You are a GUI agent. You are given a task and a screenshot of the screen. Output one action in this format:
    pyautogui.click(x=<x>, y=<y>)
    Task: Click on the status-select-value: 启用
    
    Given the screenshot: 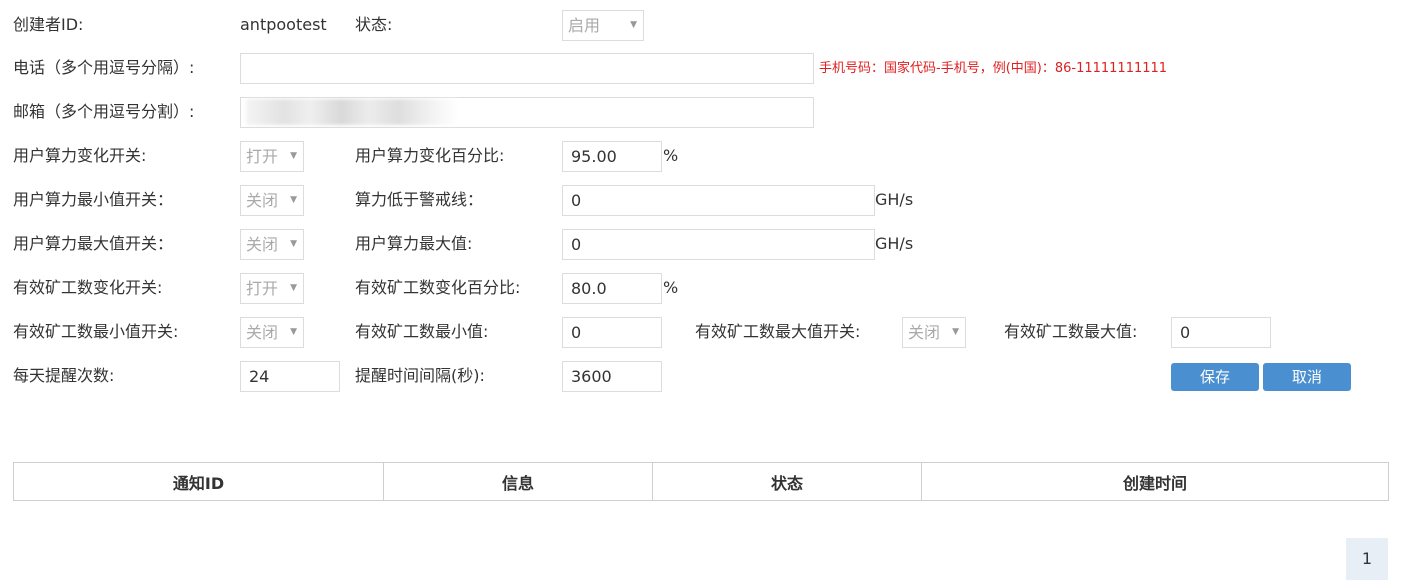 What is the action you would take?
    pyautogui.click(x=584, y=25)
    